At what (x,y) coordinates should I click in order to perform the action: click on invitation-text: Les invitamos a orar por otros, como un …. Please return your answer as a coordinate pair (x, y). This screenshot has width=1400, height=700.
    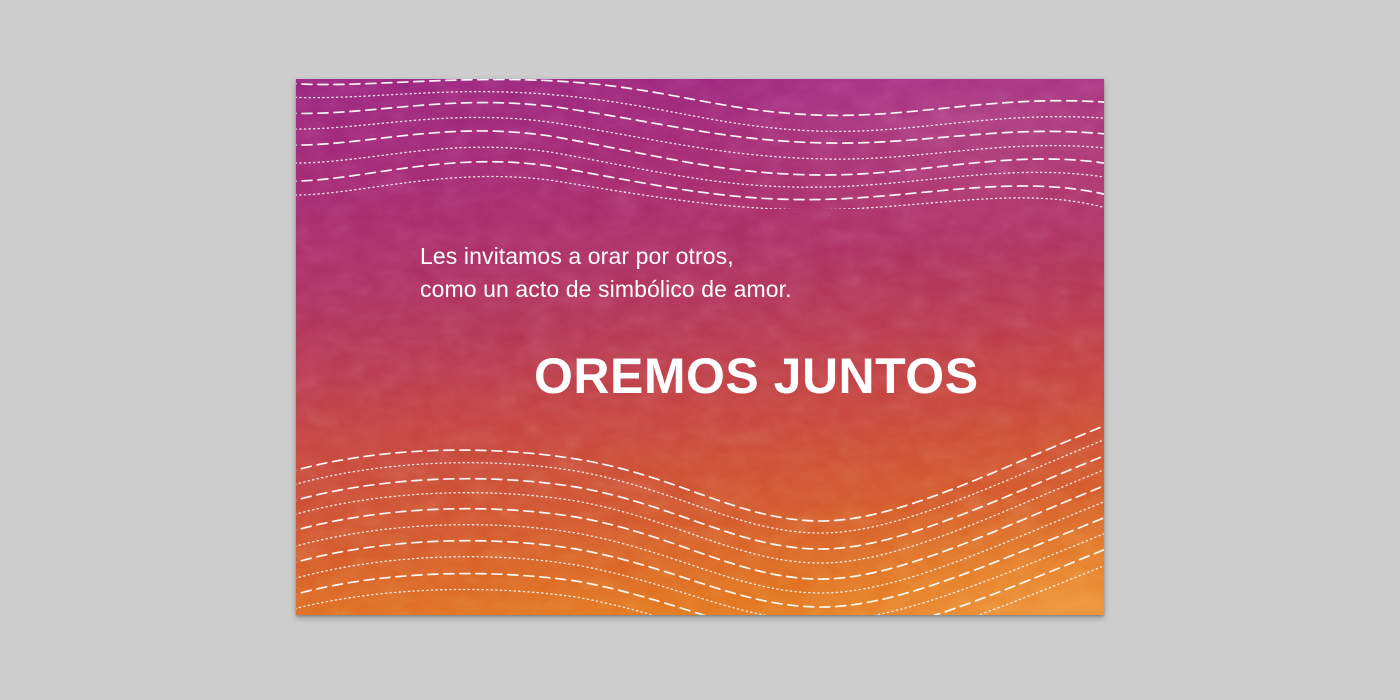
    Looking at the image, I should click on (606, 273).